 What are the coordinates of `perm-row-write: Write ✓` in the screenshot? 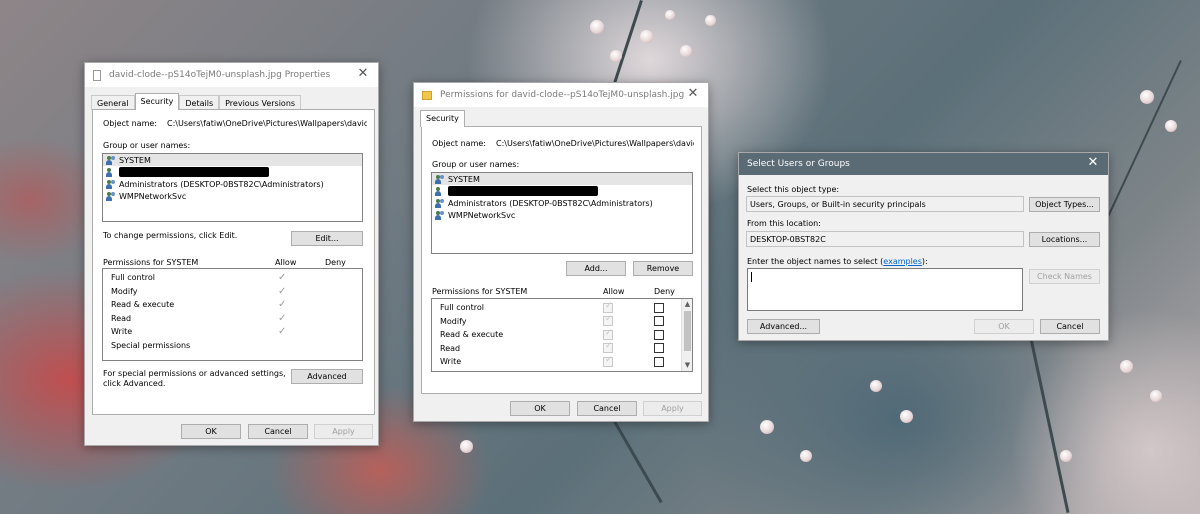 It's located at (232, 332).